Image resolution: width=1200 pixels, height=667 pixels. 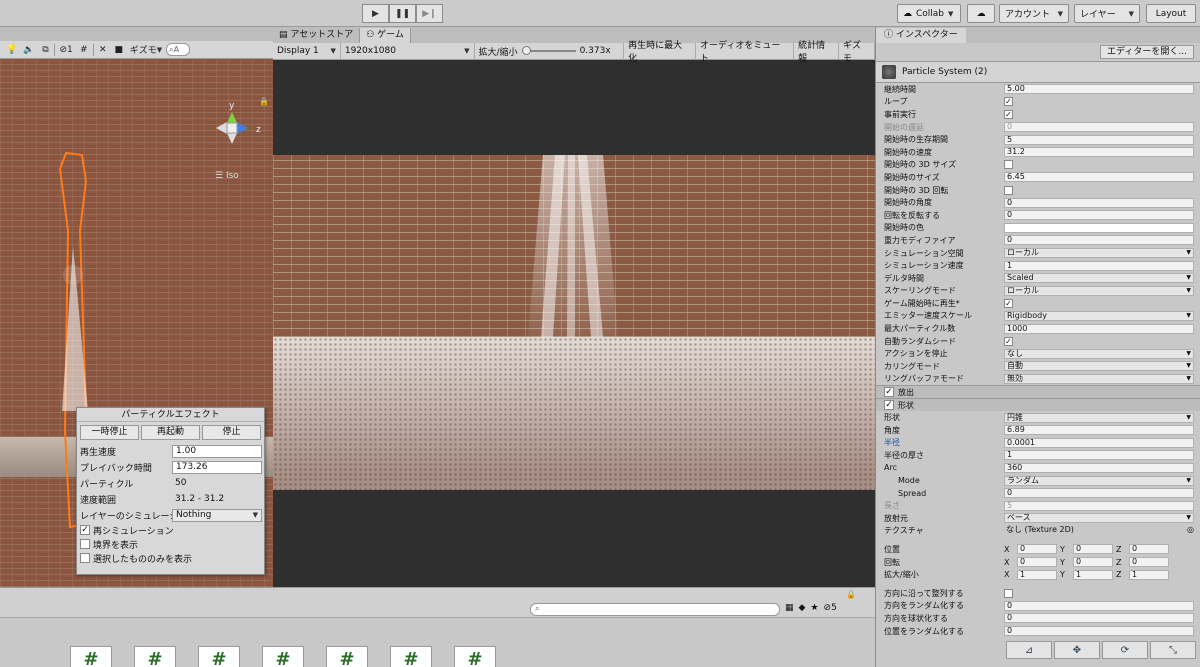 What do you see at coordinates (146, 50) in the screenshot?
I see `scene-gizmos-dropdown: ギズモ ▼` at bounding box center [146, 50].